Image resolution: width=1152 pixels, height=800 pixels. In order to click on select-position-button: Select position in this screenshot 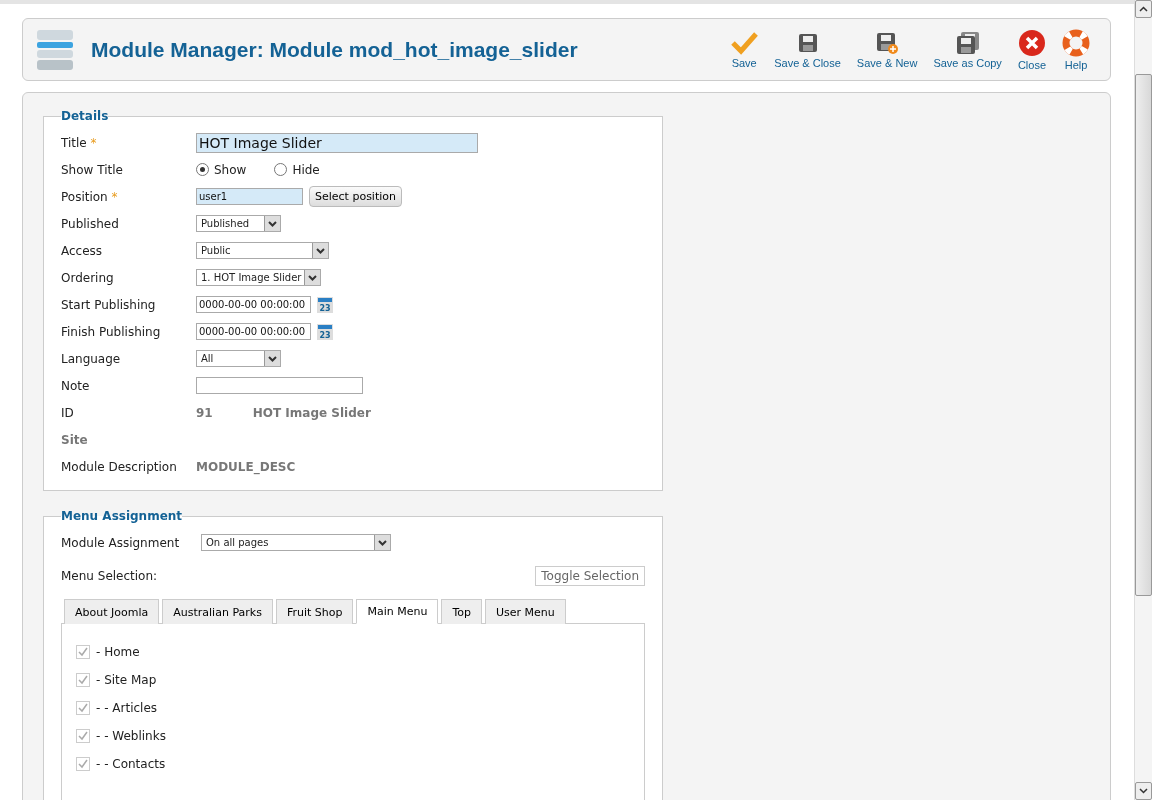, I will do `click(355, 196)`.